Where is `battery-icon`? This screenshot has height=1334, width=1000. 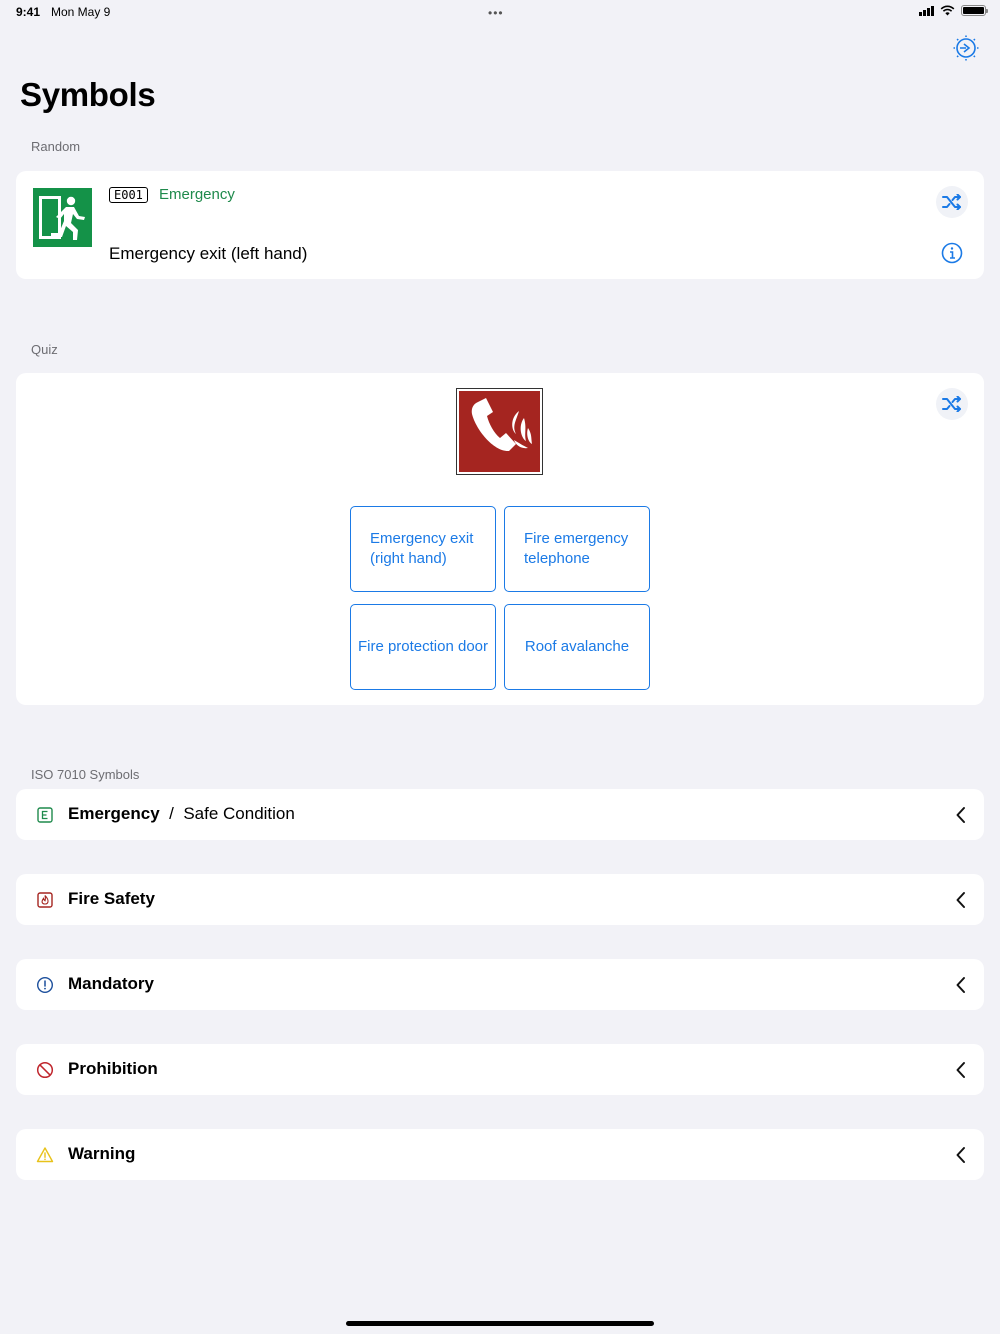
battery-icon is located at coordinates (974, 10).